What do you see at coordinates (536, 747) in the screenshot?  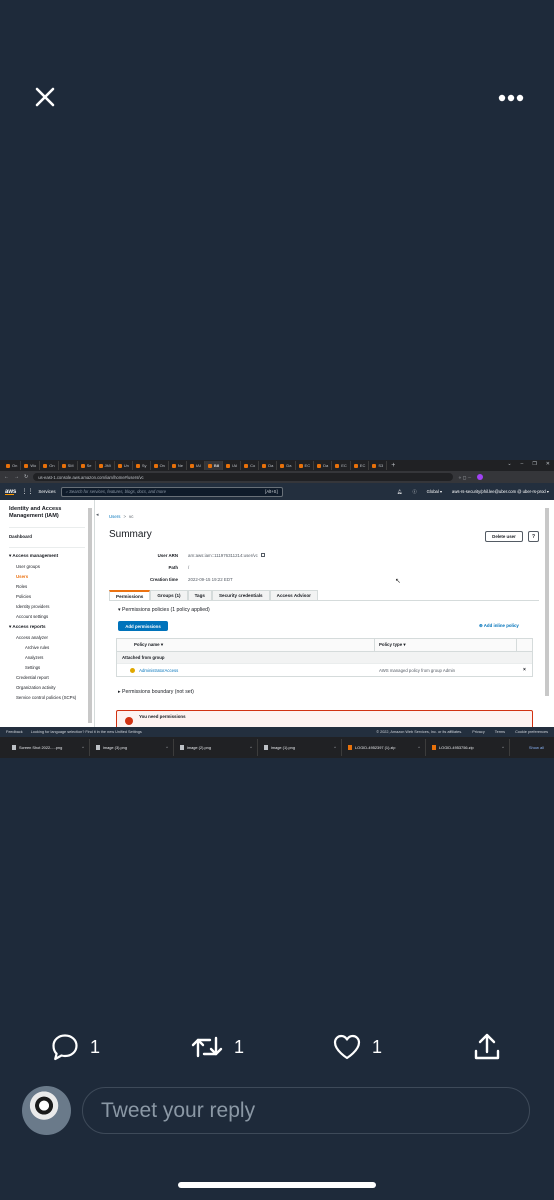 I see `show-all-downloads: Show all` at bounding box center [536, 747].